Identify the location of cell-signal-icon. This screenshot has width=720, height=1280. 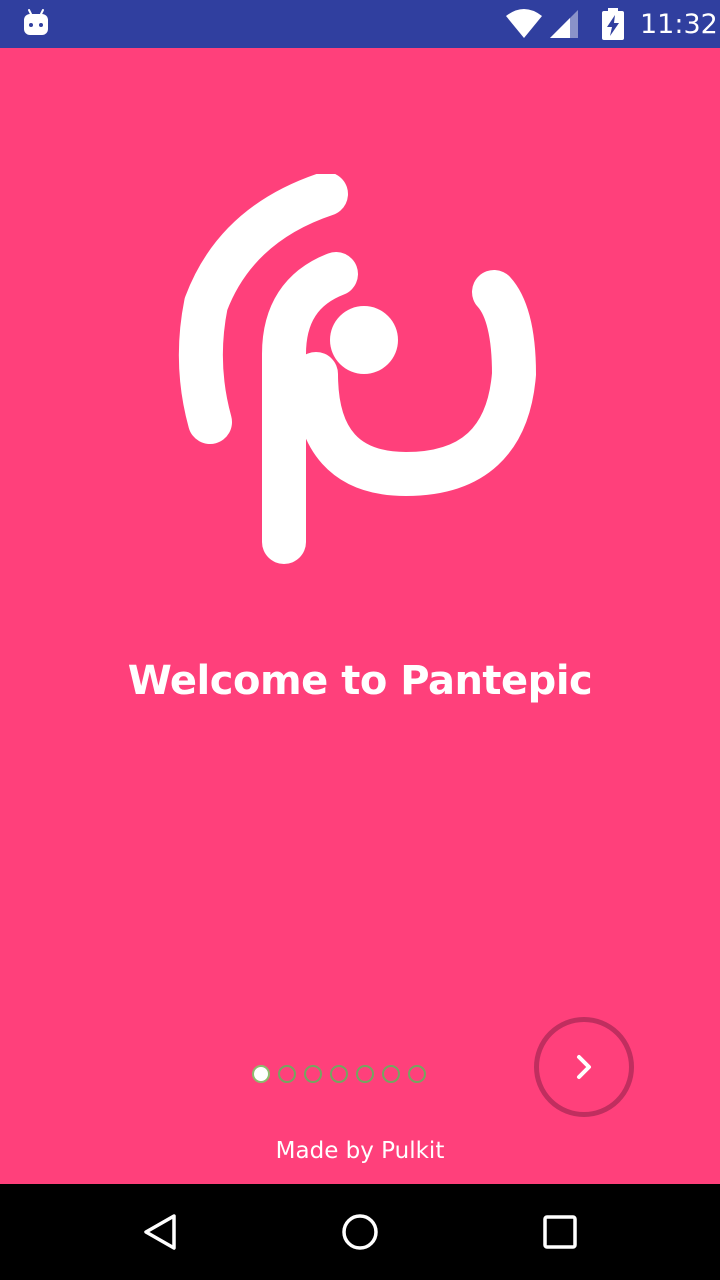
(564, 24).